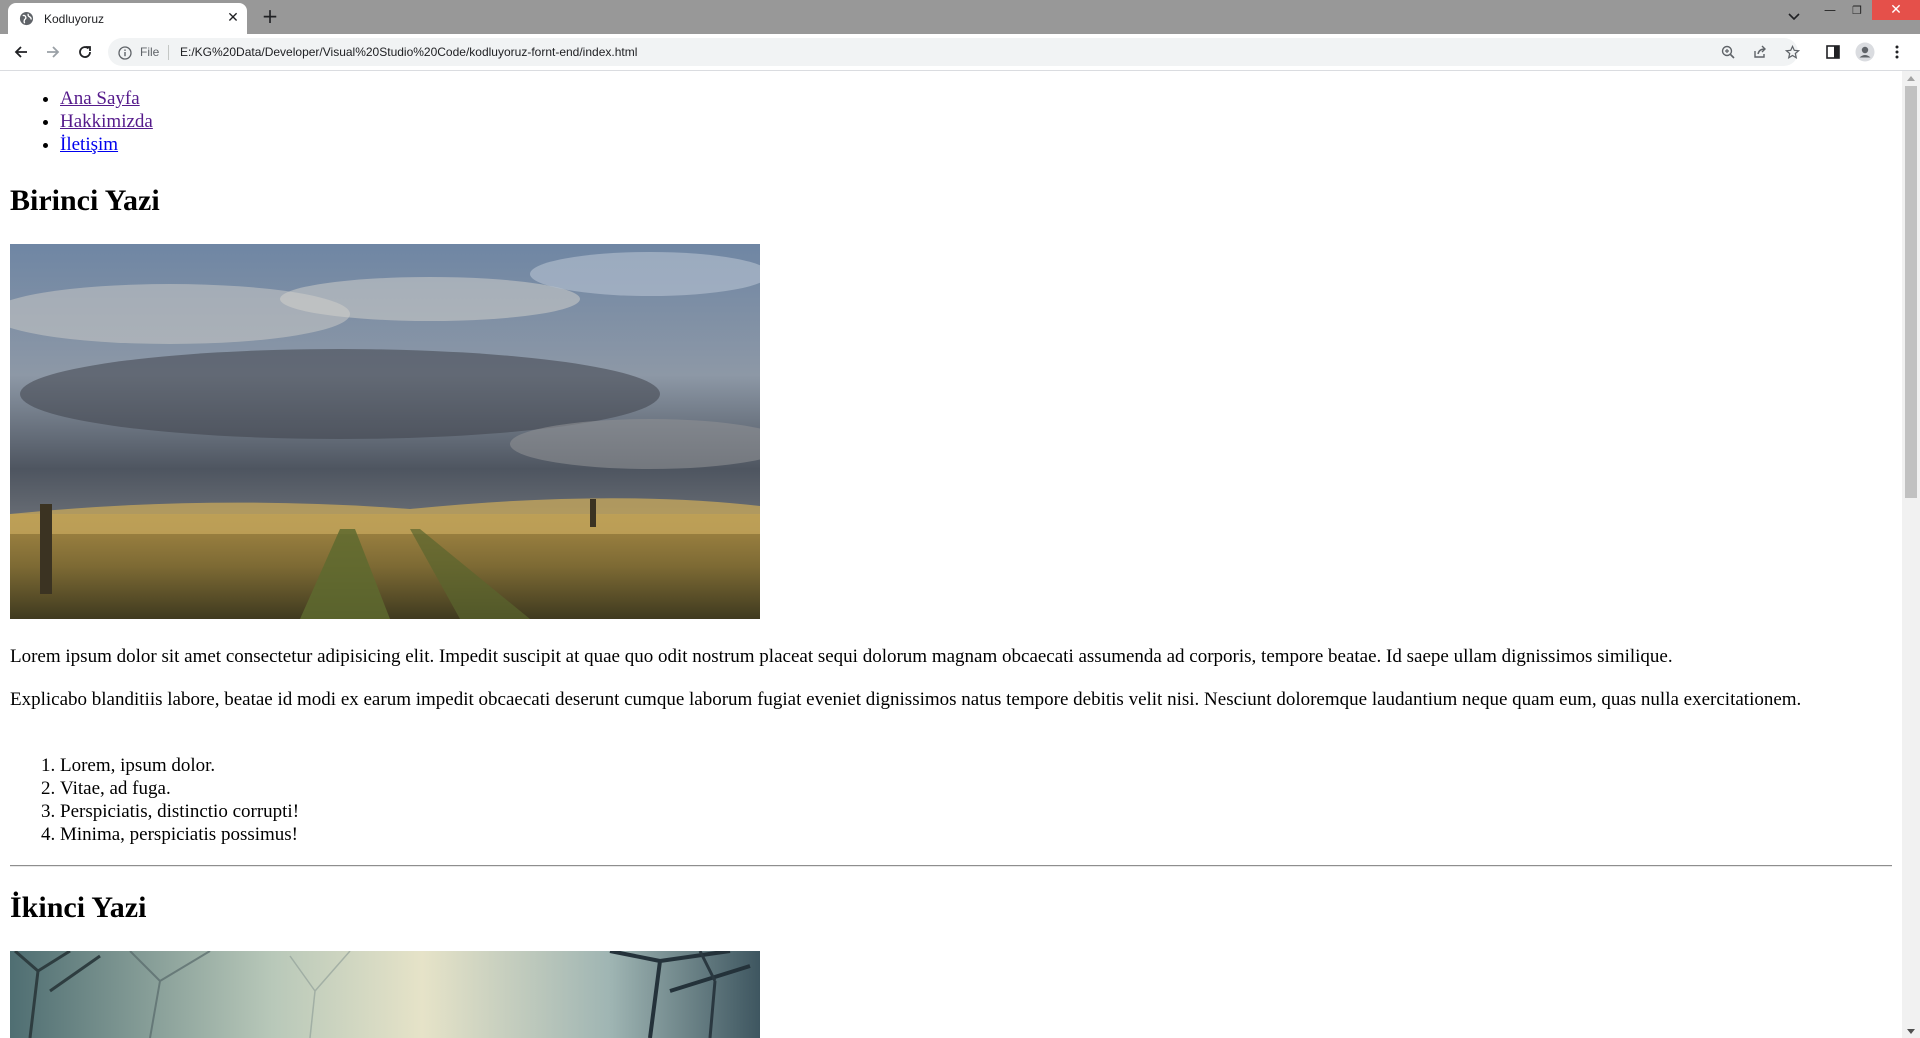  Describe the element at coordinates (125, 52) in the screenshot. I see `info-icon` at that location.